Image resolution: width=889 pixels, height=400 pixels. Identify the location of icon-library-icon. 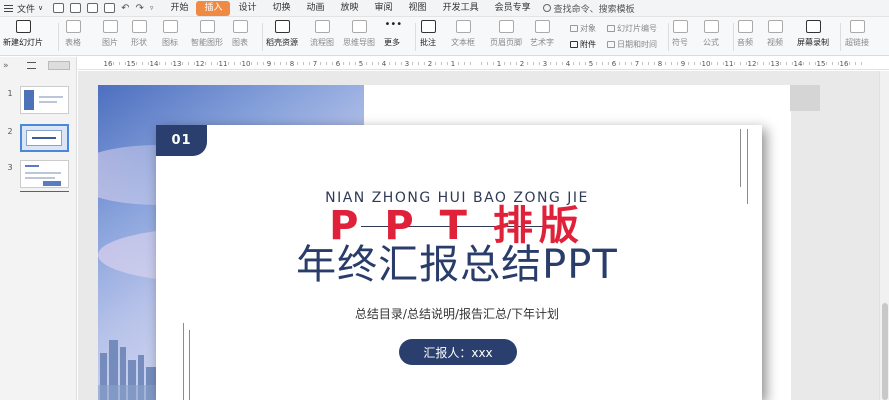
(170, 26).